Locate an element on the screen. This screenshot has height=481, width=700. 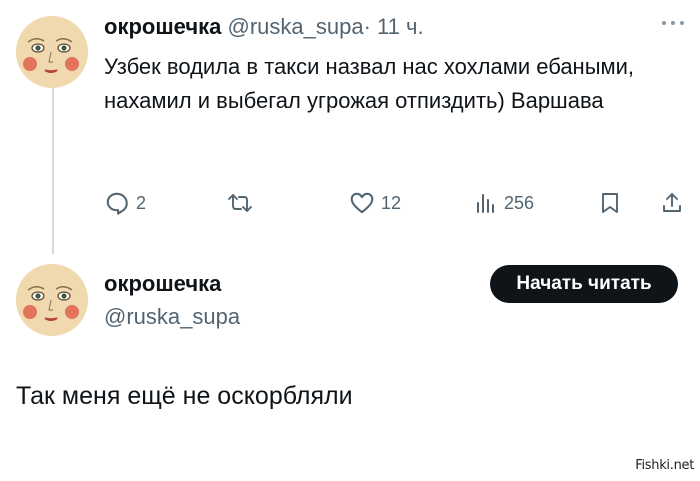
views-button: 256 is located at coordinates (504, 203).